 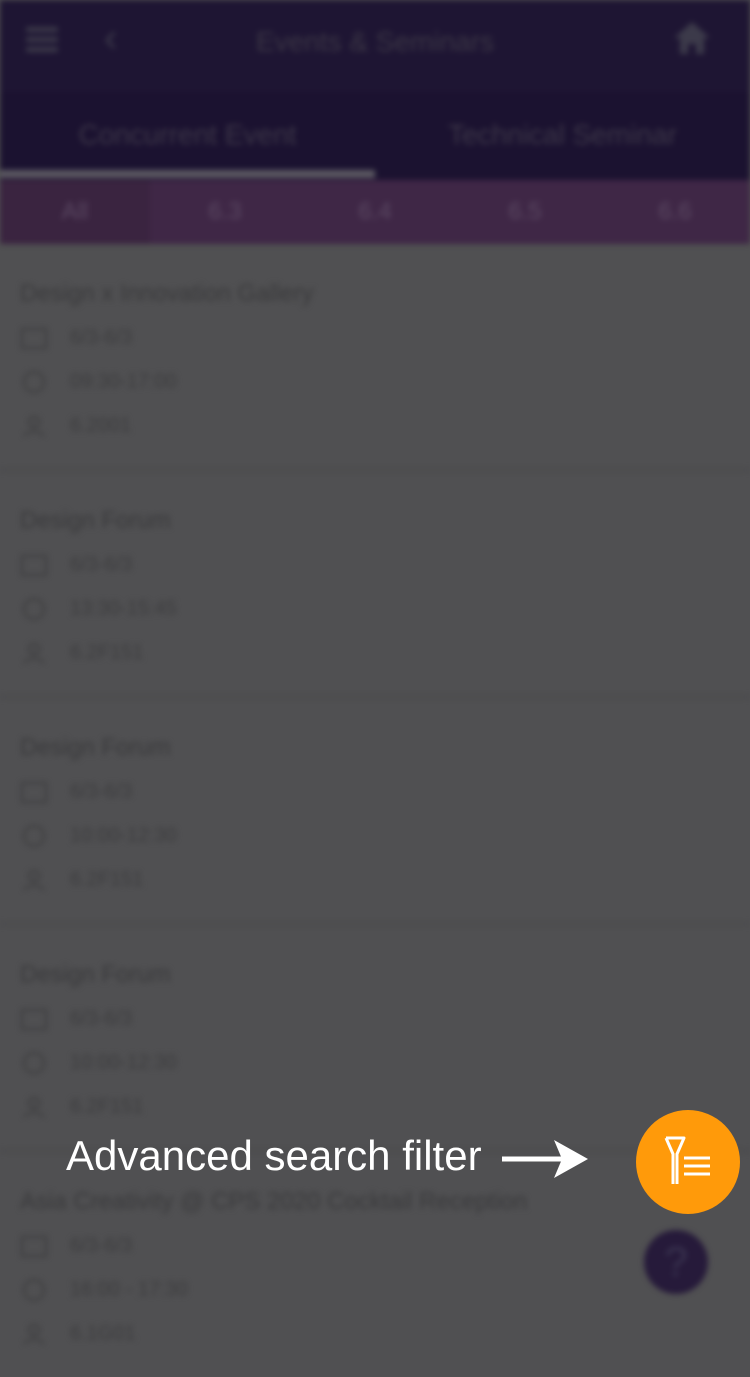 I want to click on event-location: 6.1G01, so click(x=103, y=1333).